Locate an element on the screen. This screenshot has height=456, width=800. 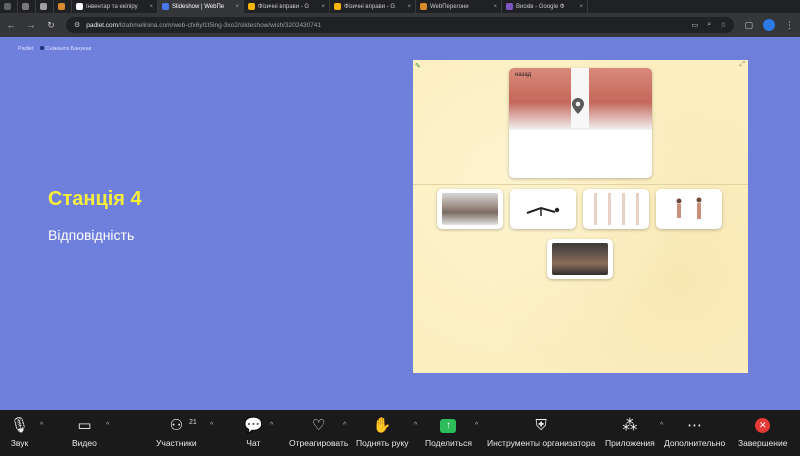
audio-options-caret: ^ is located at coordinates (41, 425).